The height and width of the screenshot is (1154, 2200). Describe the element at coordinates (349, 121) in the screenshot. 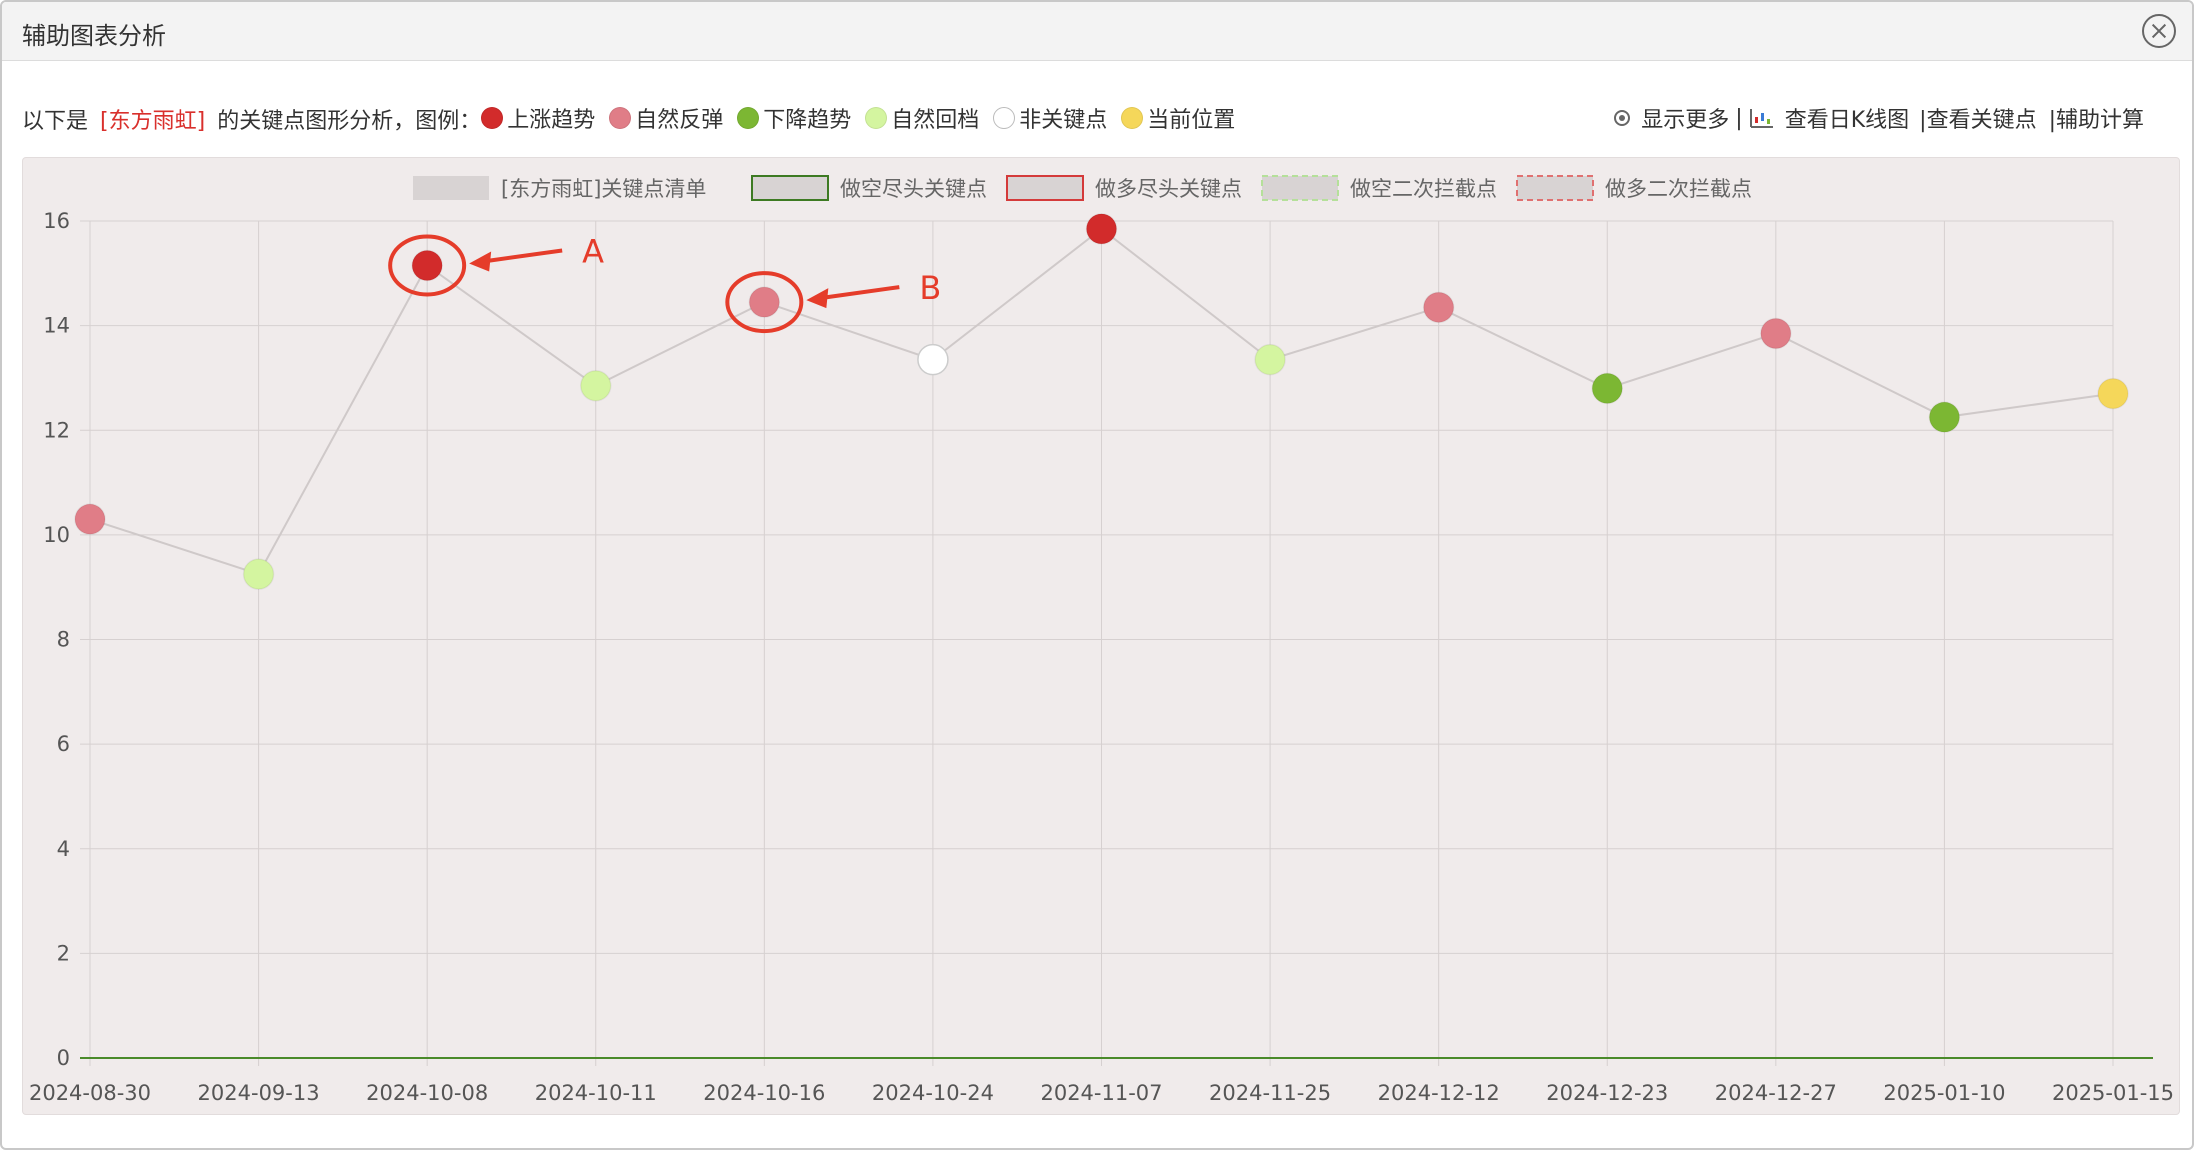

I see `info-suffix: 的关键点图形分析，图例：` at that location.